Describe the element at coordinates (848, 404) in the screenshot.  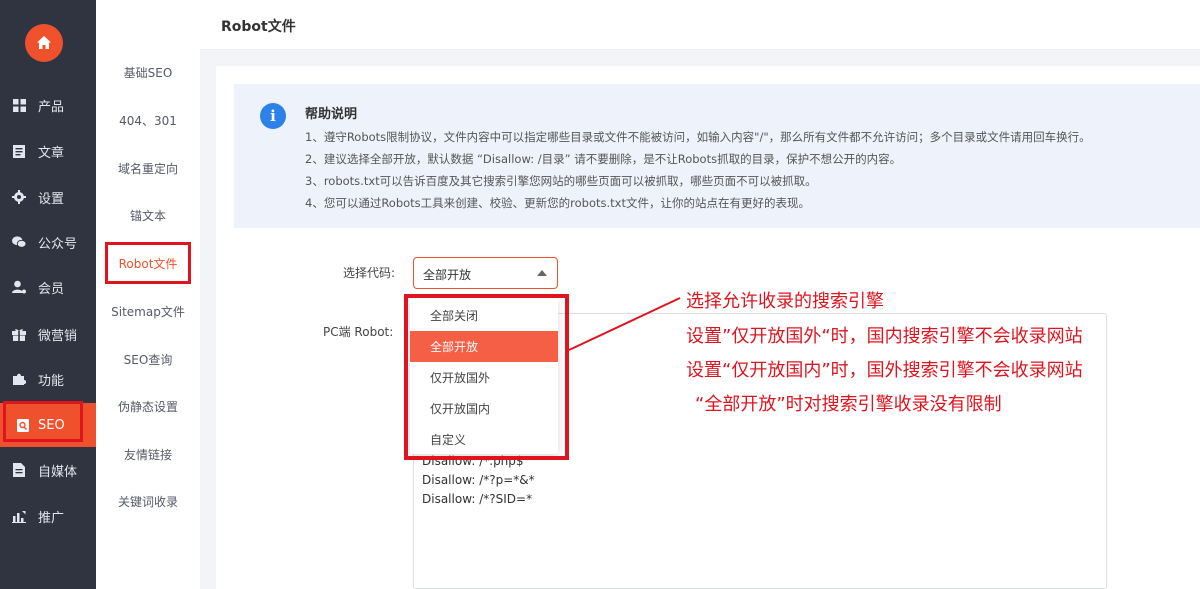
I see `annotation-line: “全部开放”时对搜索引擎收录没有限制` at that location.